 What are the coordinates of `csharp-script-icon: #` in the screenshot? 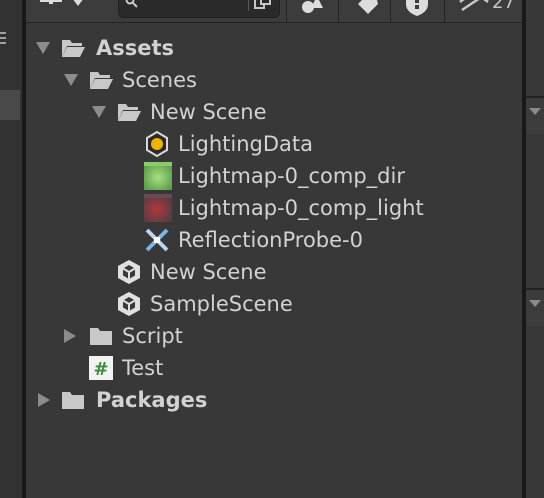 It's located at (101, 368).